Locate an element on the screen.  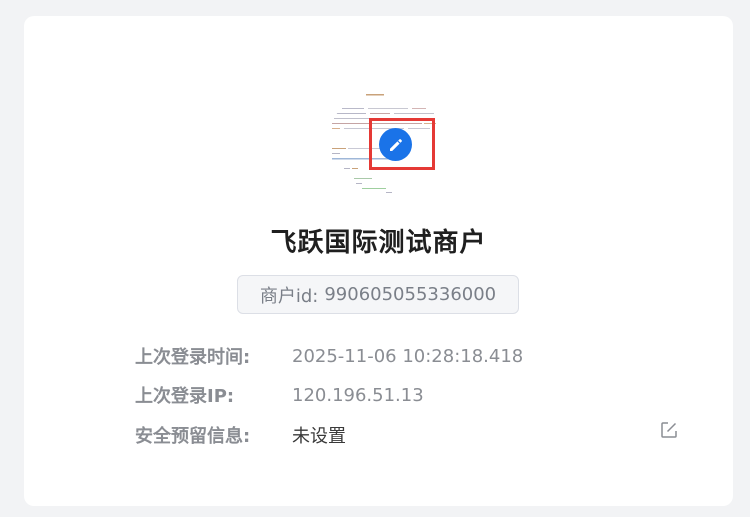
pencil-icon is located at coordinates (395, 144).